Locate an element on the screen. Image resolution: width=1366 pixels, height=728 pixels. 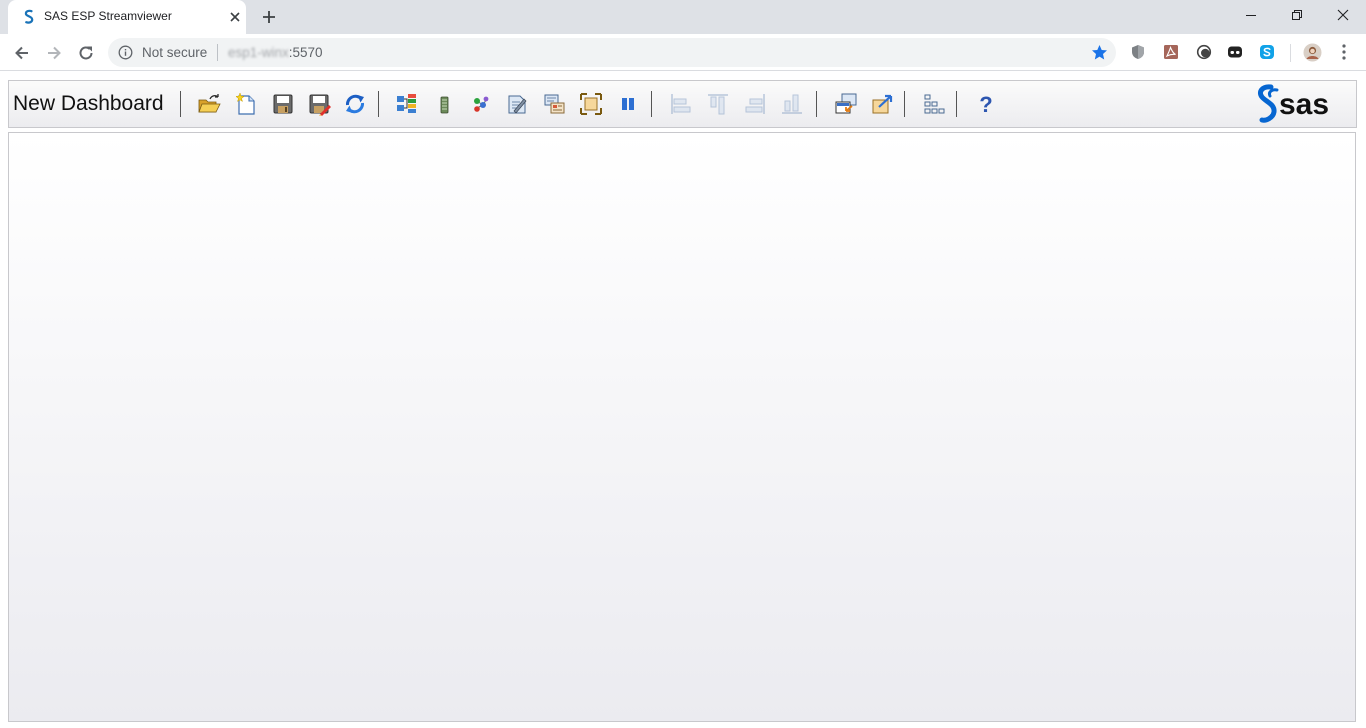
windows-button is located at coordinates (407, 104).